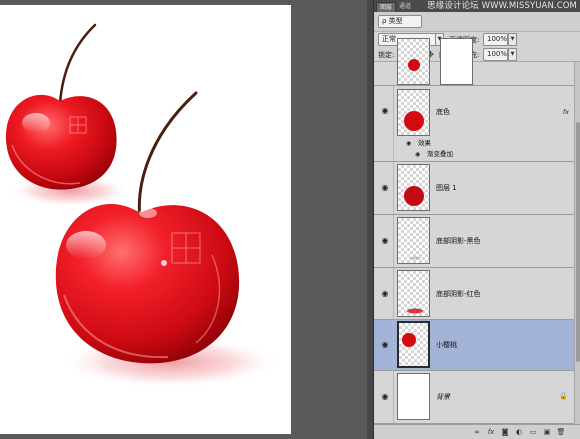 The image size is (580, 439). What do you see at coordinates (505, 432) in the screenshot?
I see `mask-icon: ◙` at bounding box center [505, 432].